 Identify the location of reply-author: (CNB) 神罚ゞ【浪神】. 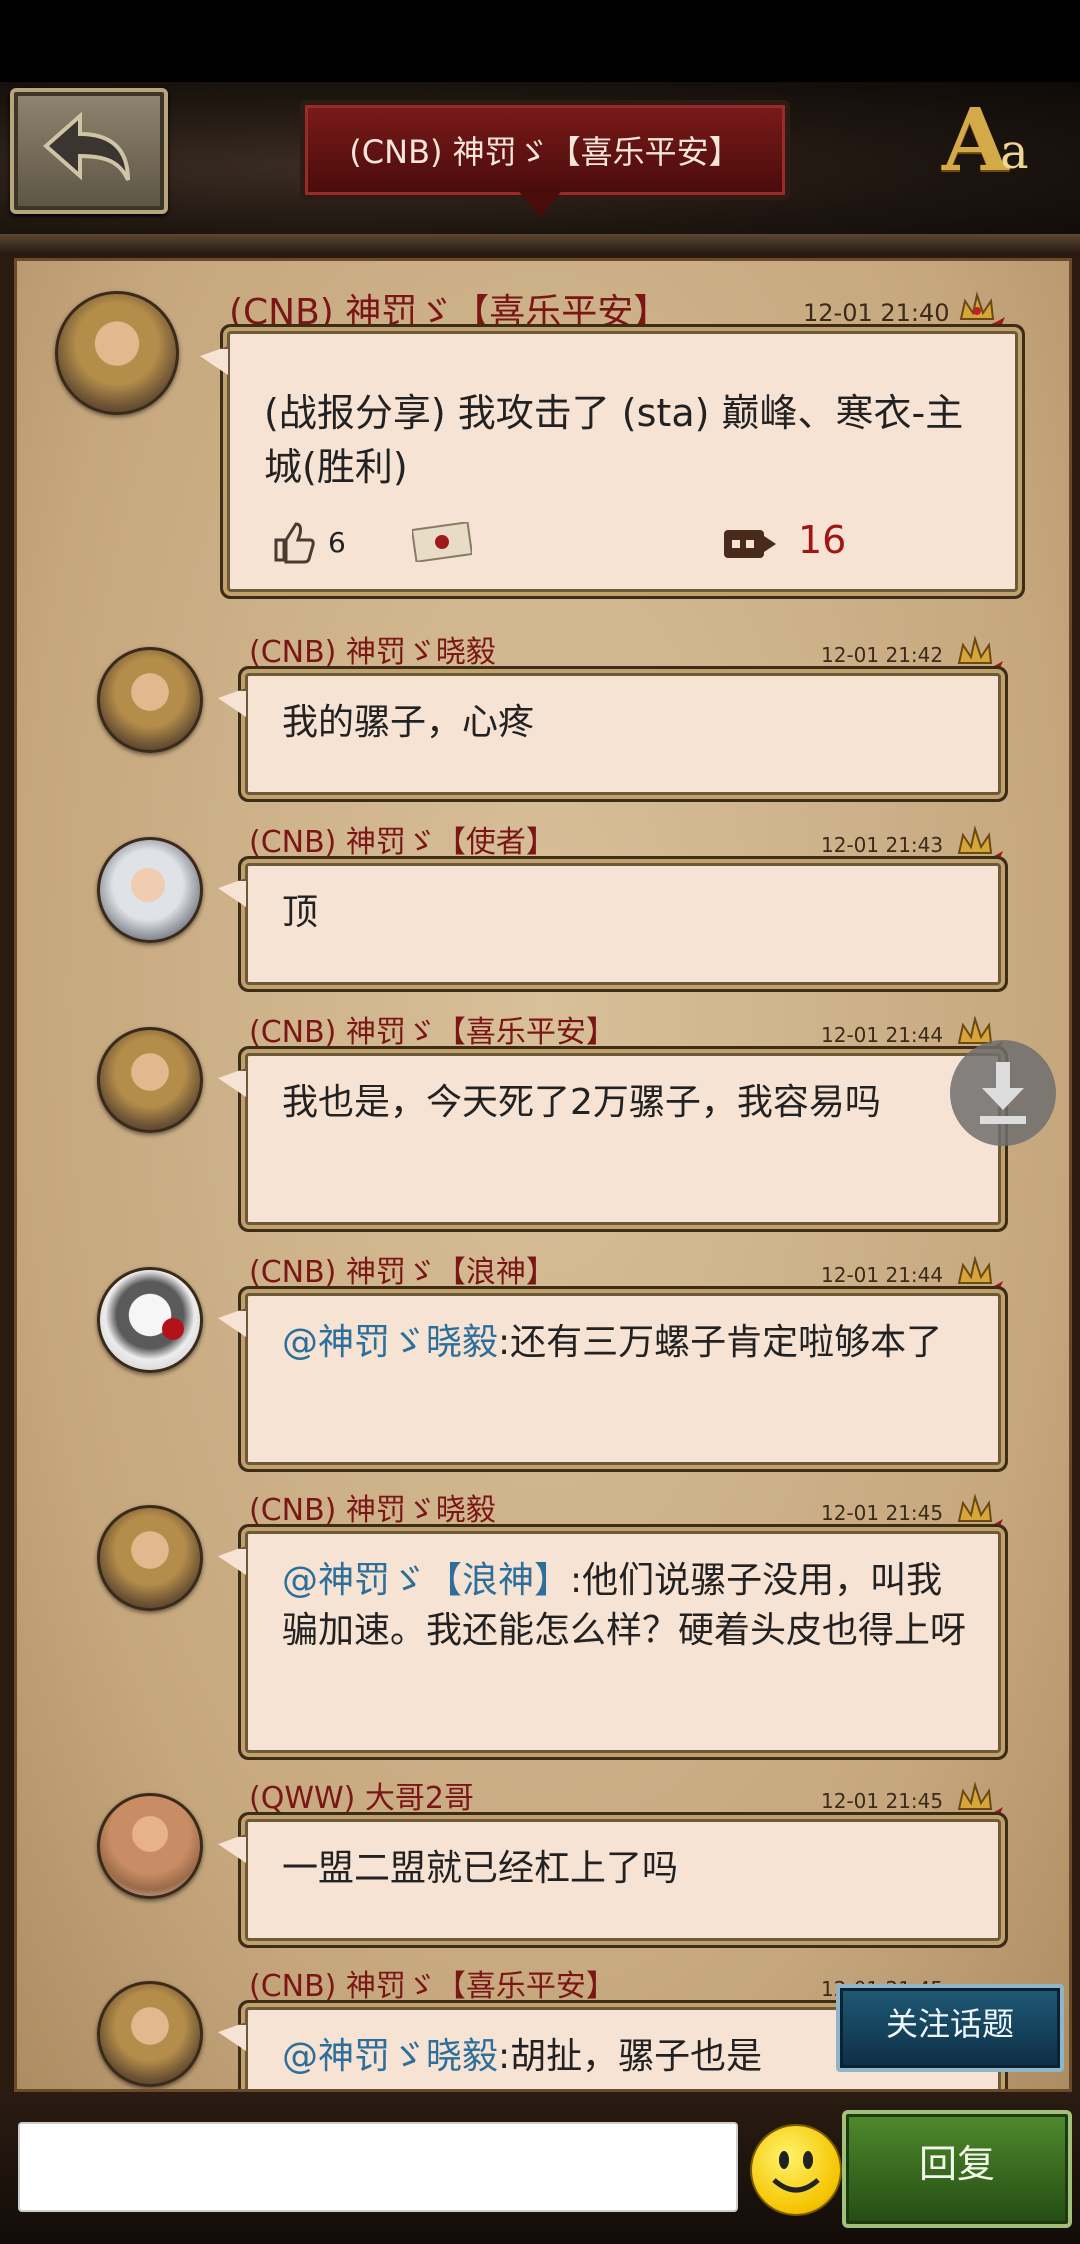
(402, 1269).